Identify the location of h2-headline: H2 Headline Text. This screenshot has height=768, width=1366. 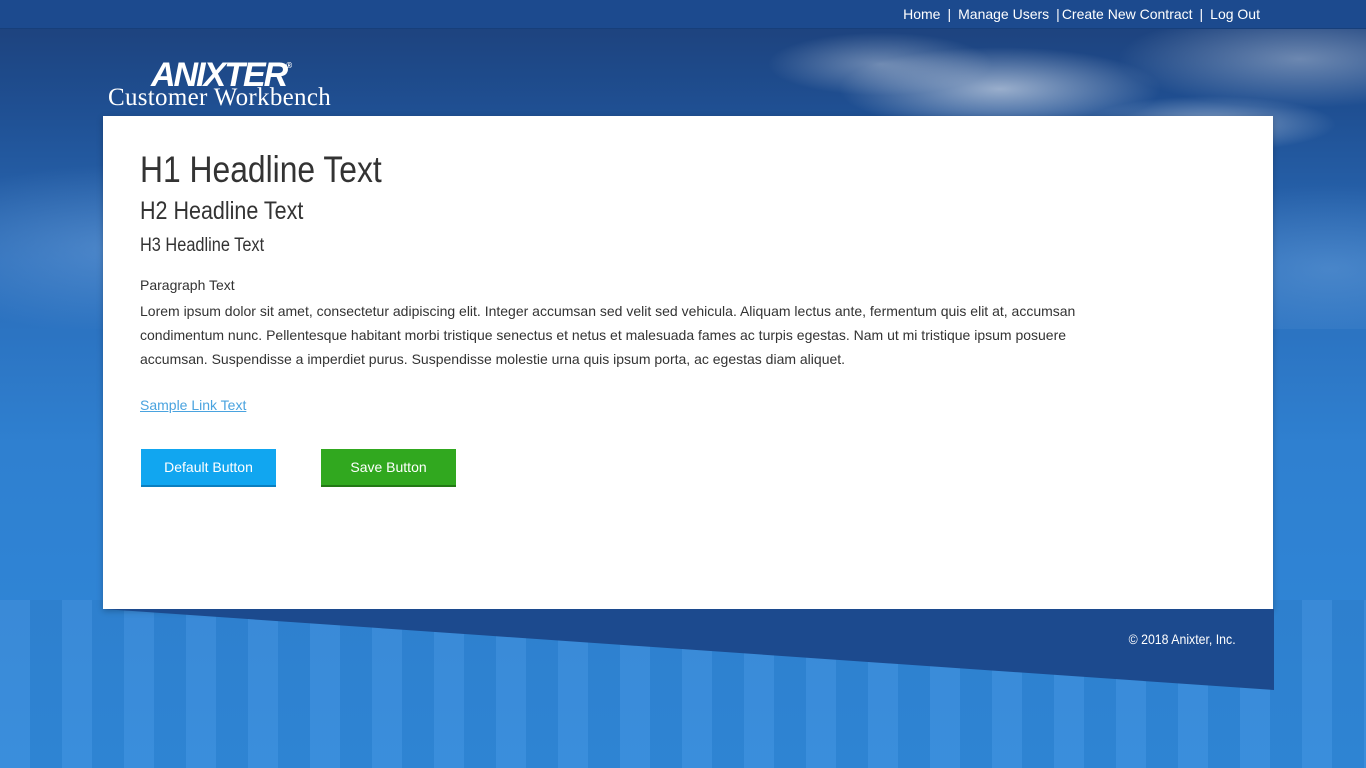
(222, 211).